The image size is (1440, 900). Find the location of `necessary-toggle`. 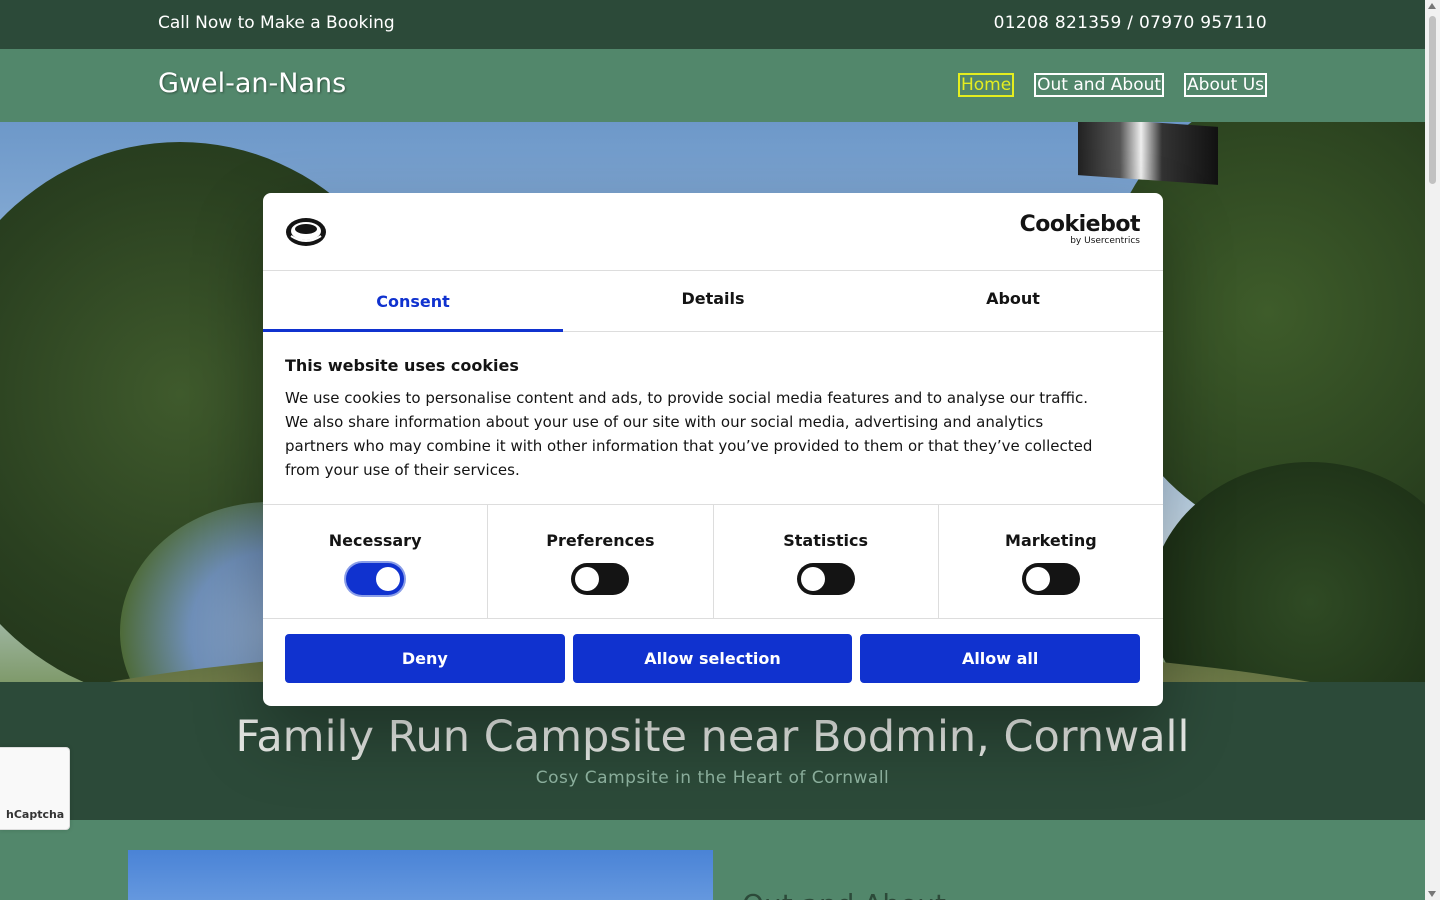

necessary-toggle is located at coordinates (375, 579).